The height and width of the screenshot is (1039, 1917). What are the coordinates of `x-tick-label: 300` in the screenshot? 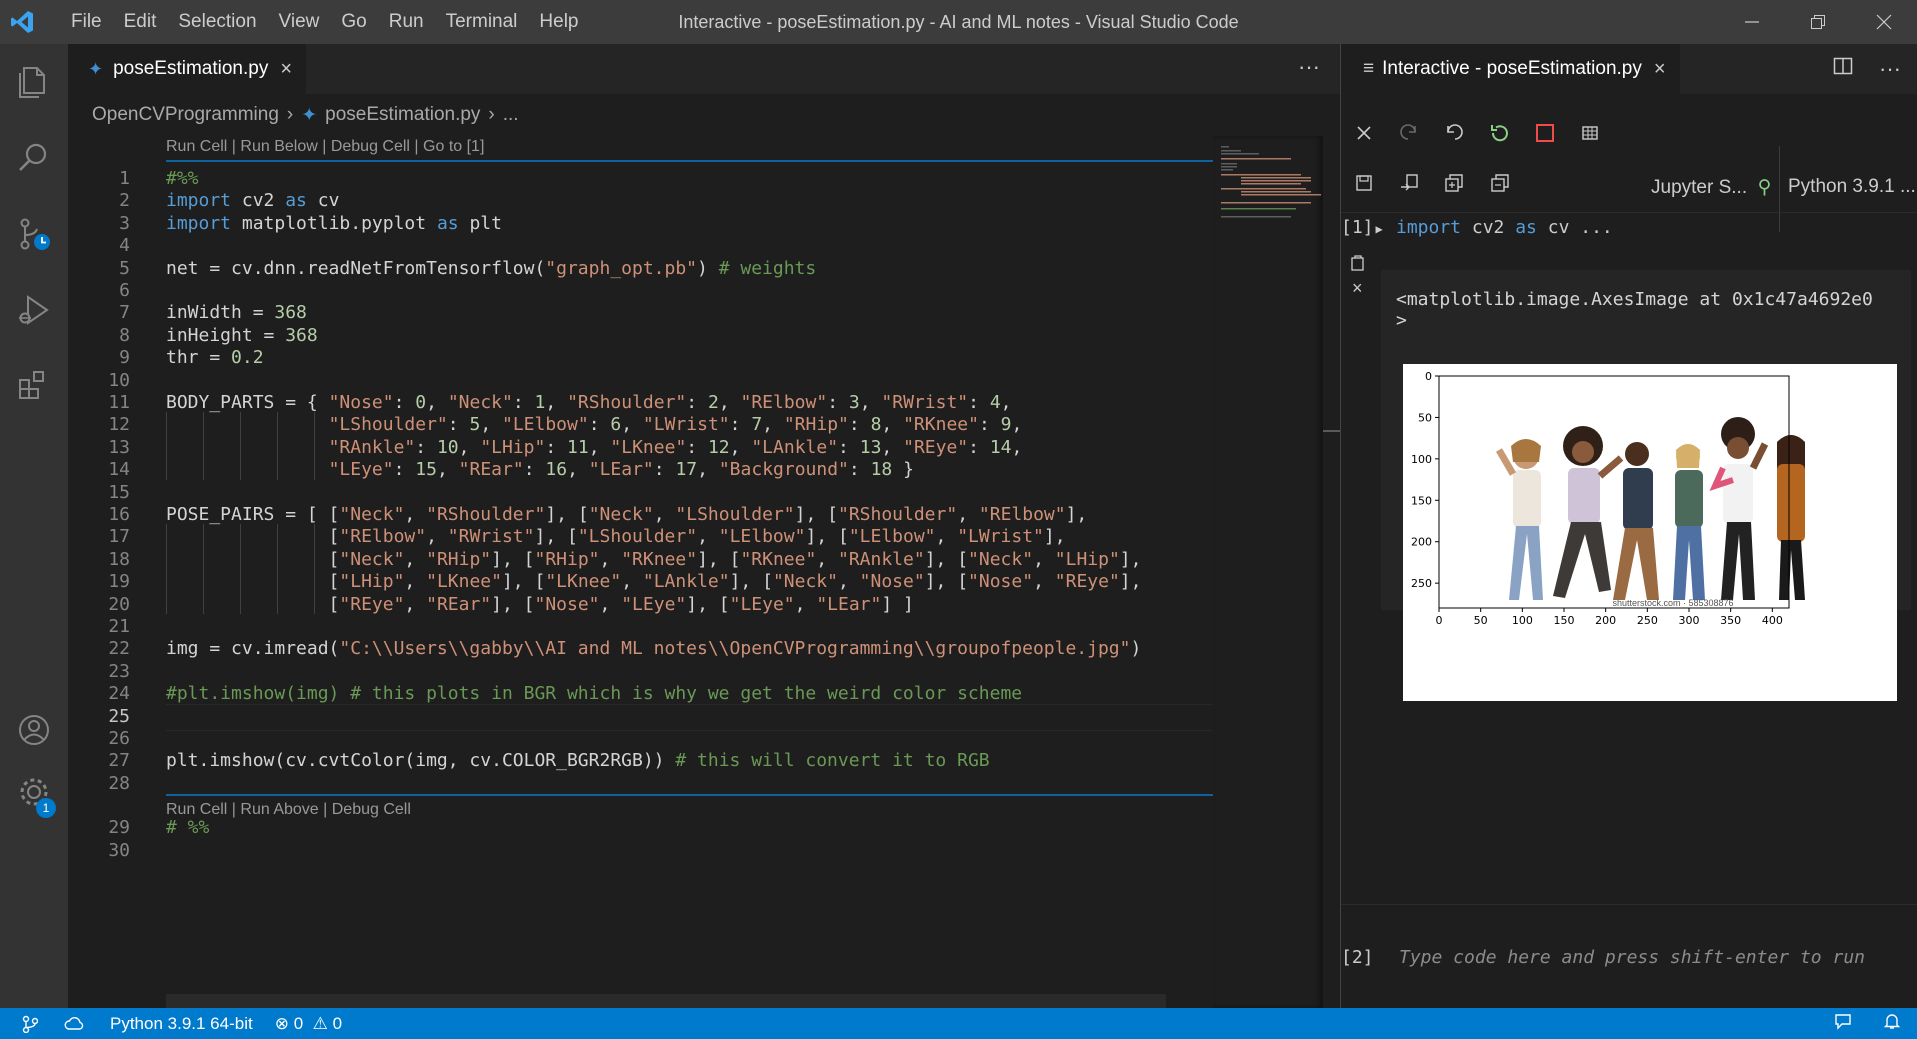 It's located at (1689, 620).